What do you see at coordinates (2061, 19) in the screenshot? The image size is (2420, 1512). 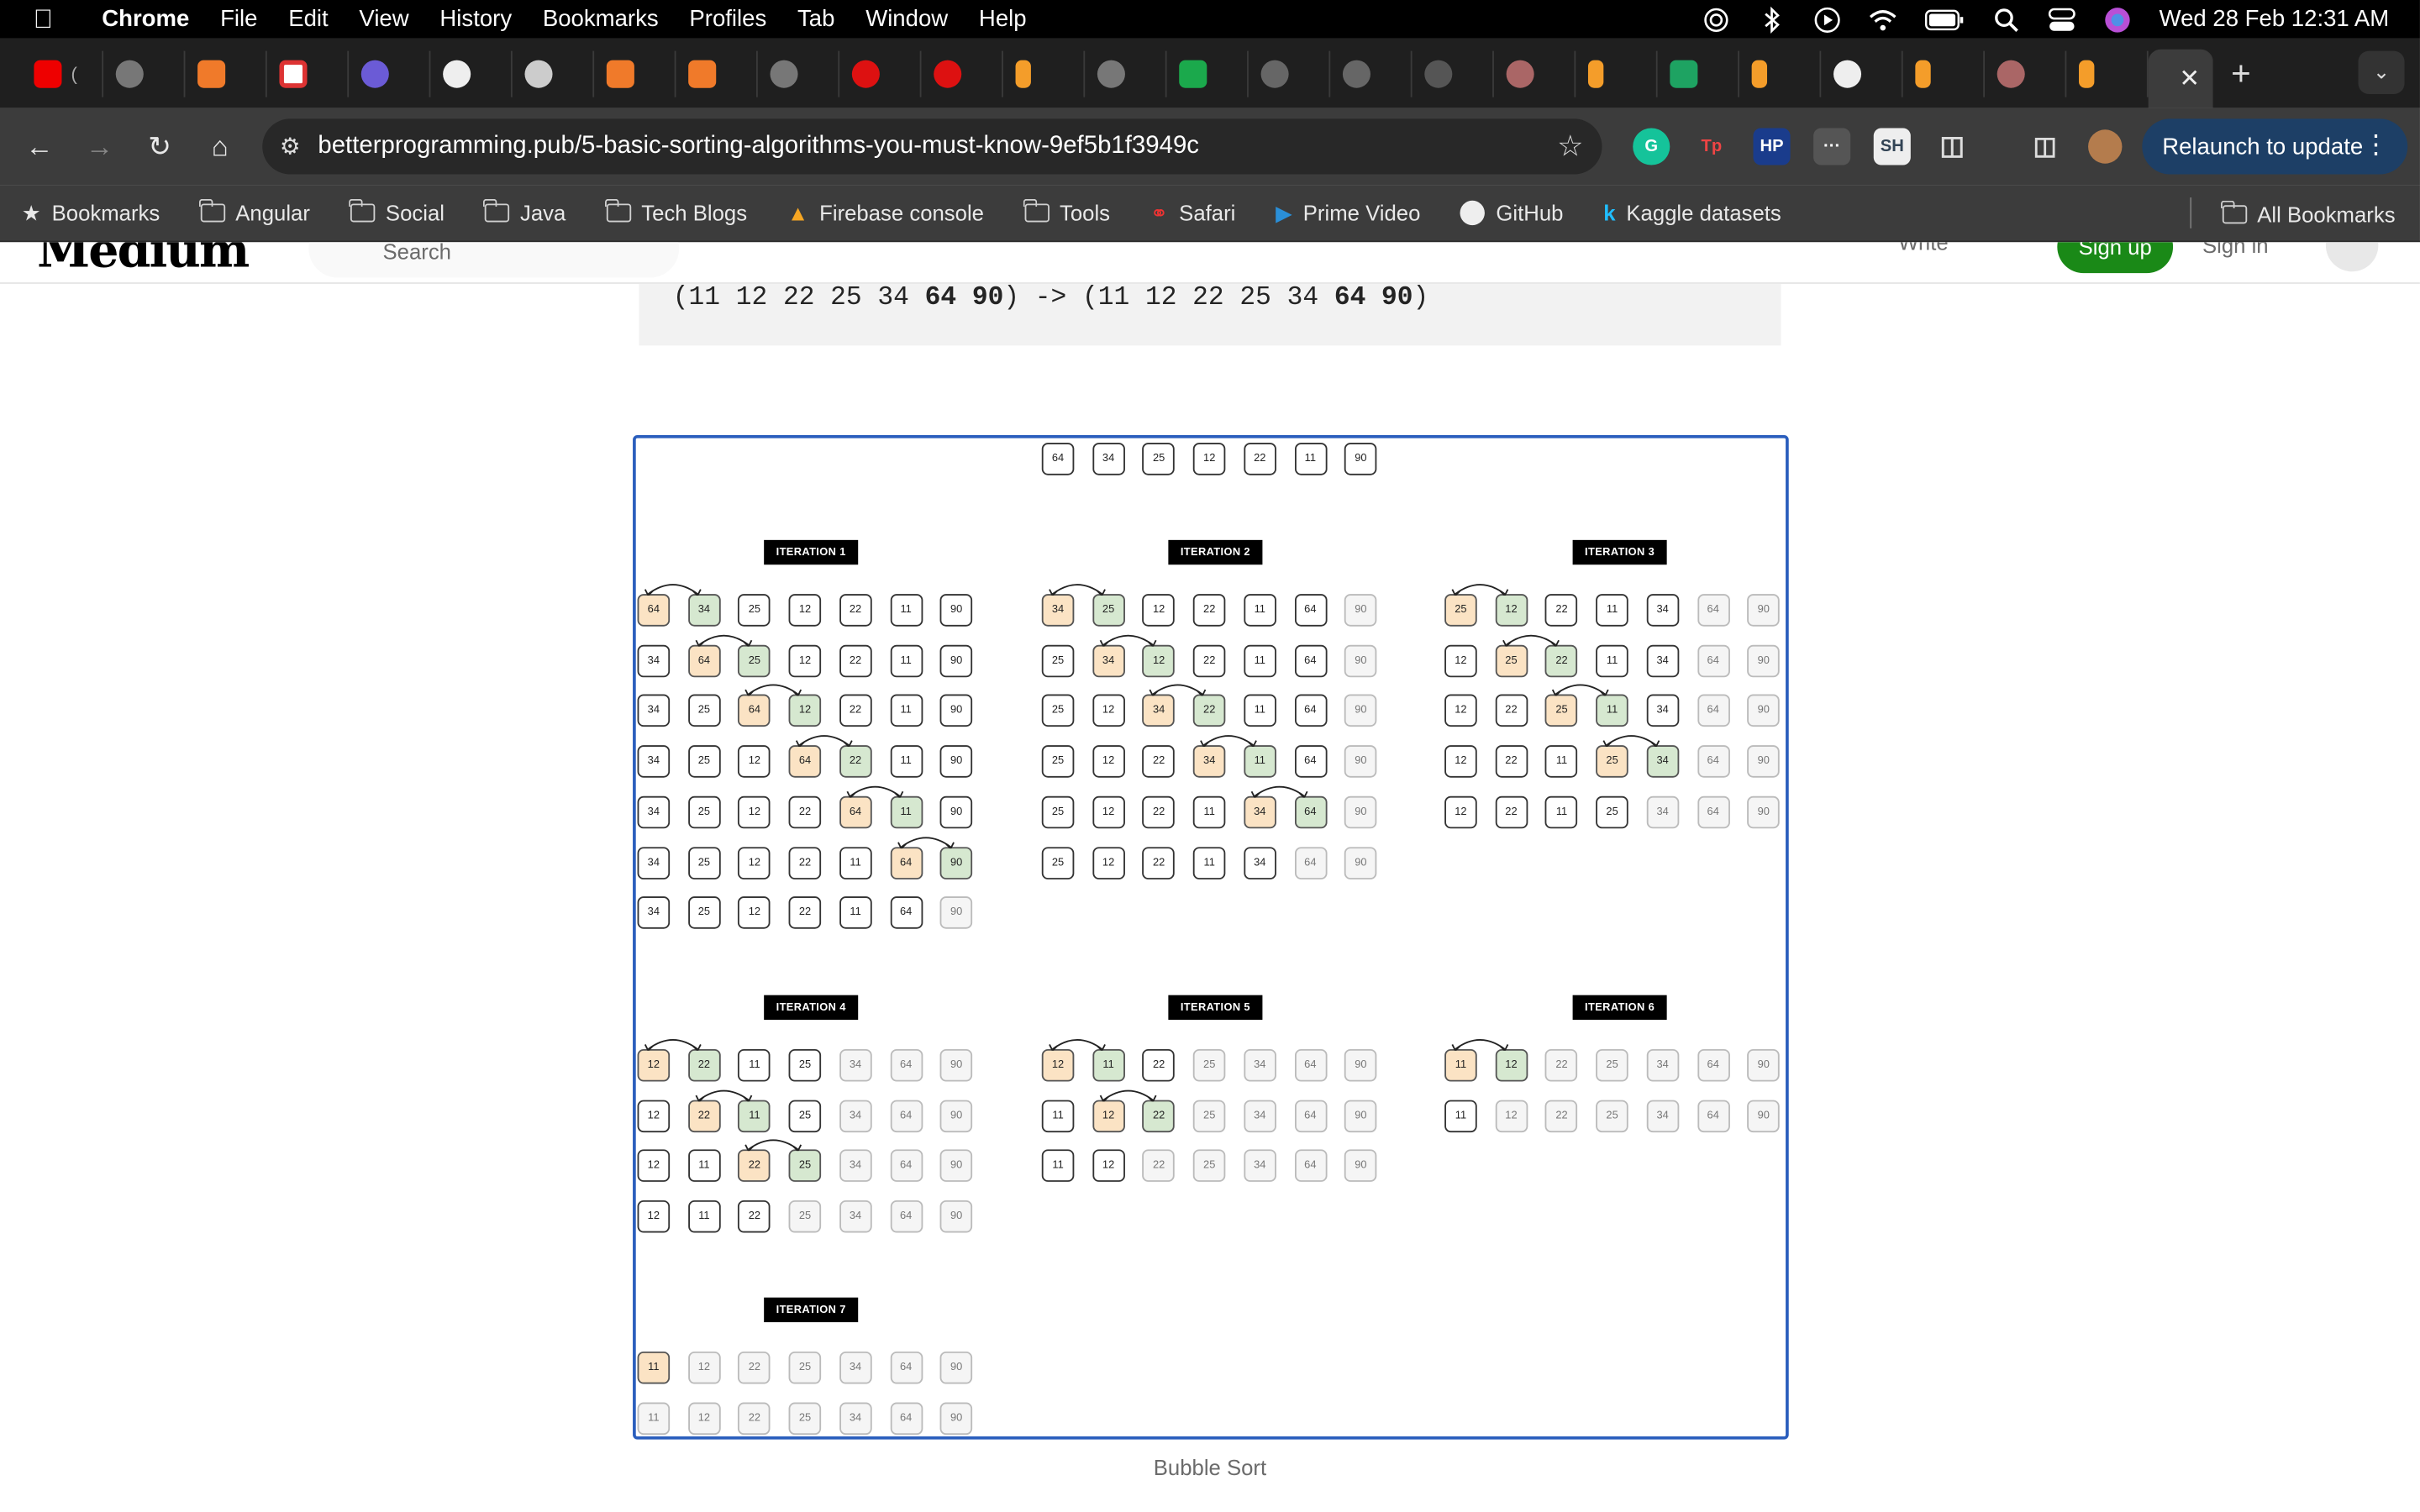 I see `control-center-icon` at bounding box center [2061, 19].